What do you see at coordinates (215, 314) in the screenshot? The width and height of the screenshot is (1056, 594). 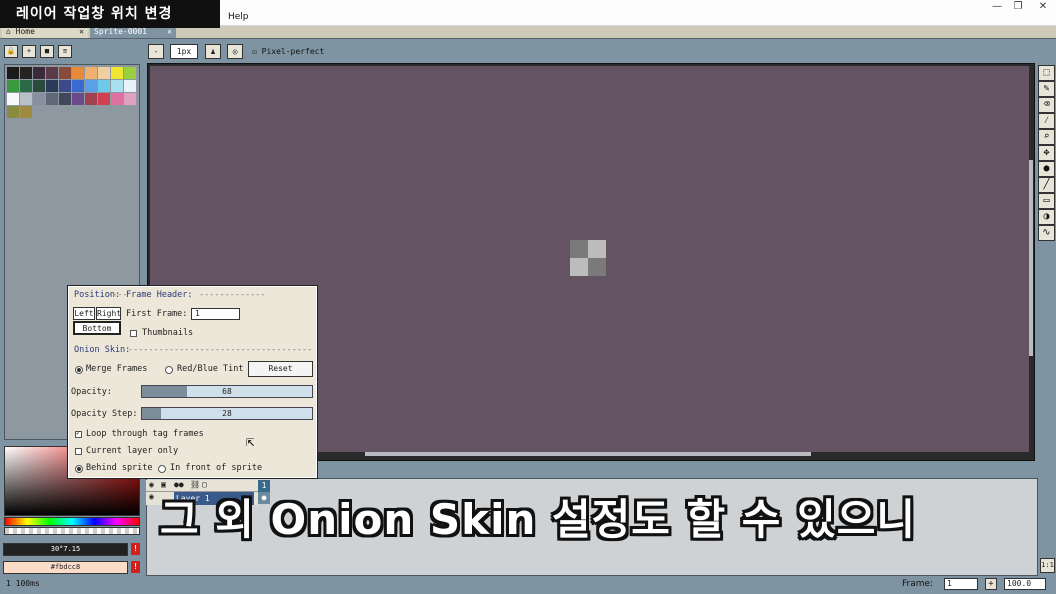 I see `first-frame-input: 1` at bounding box center [215, 314].